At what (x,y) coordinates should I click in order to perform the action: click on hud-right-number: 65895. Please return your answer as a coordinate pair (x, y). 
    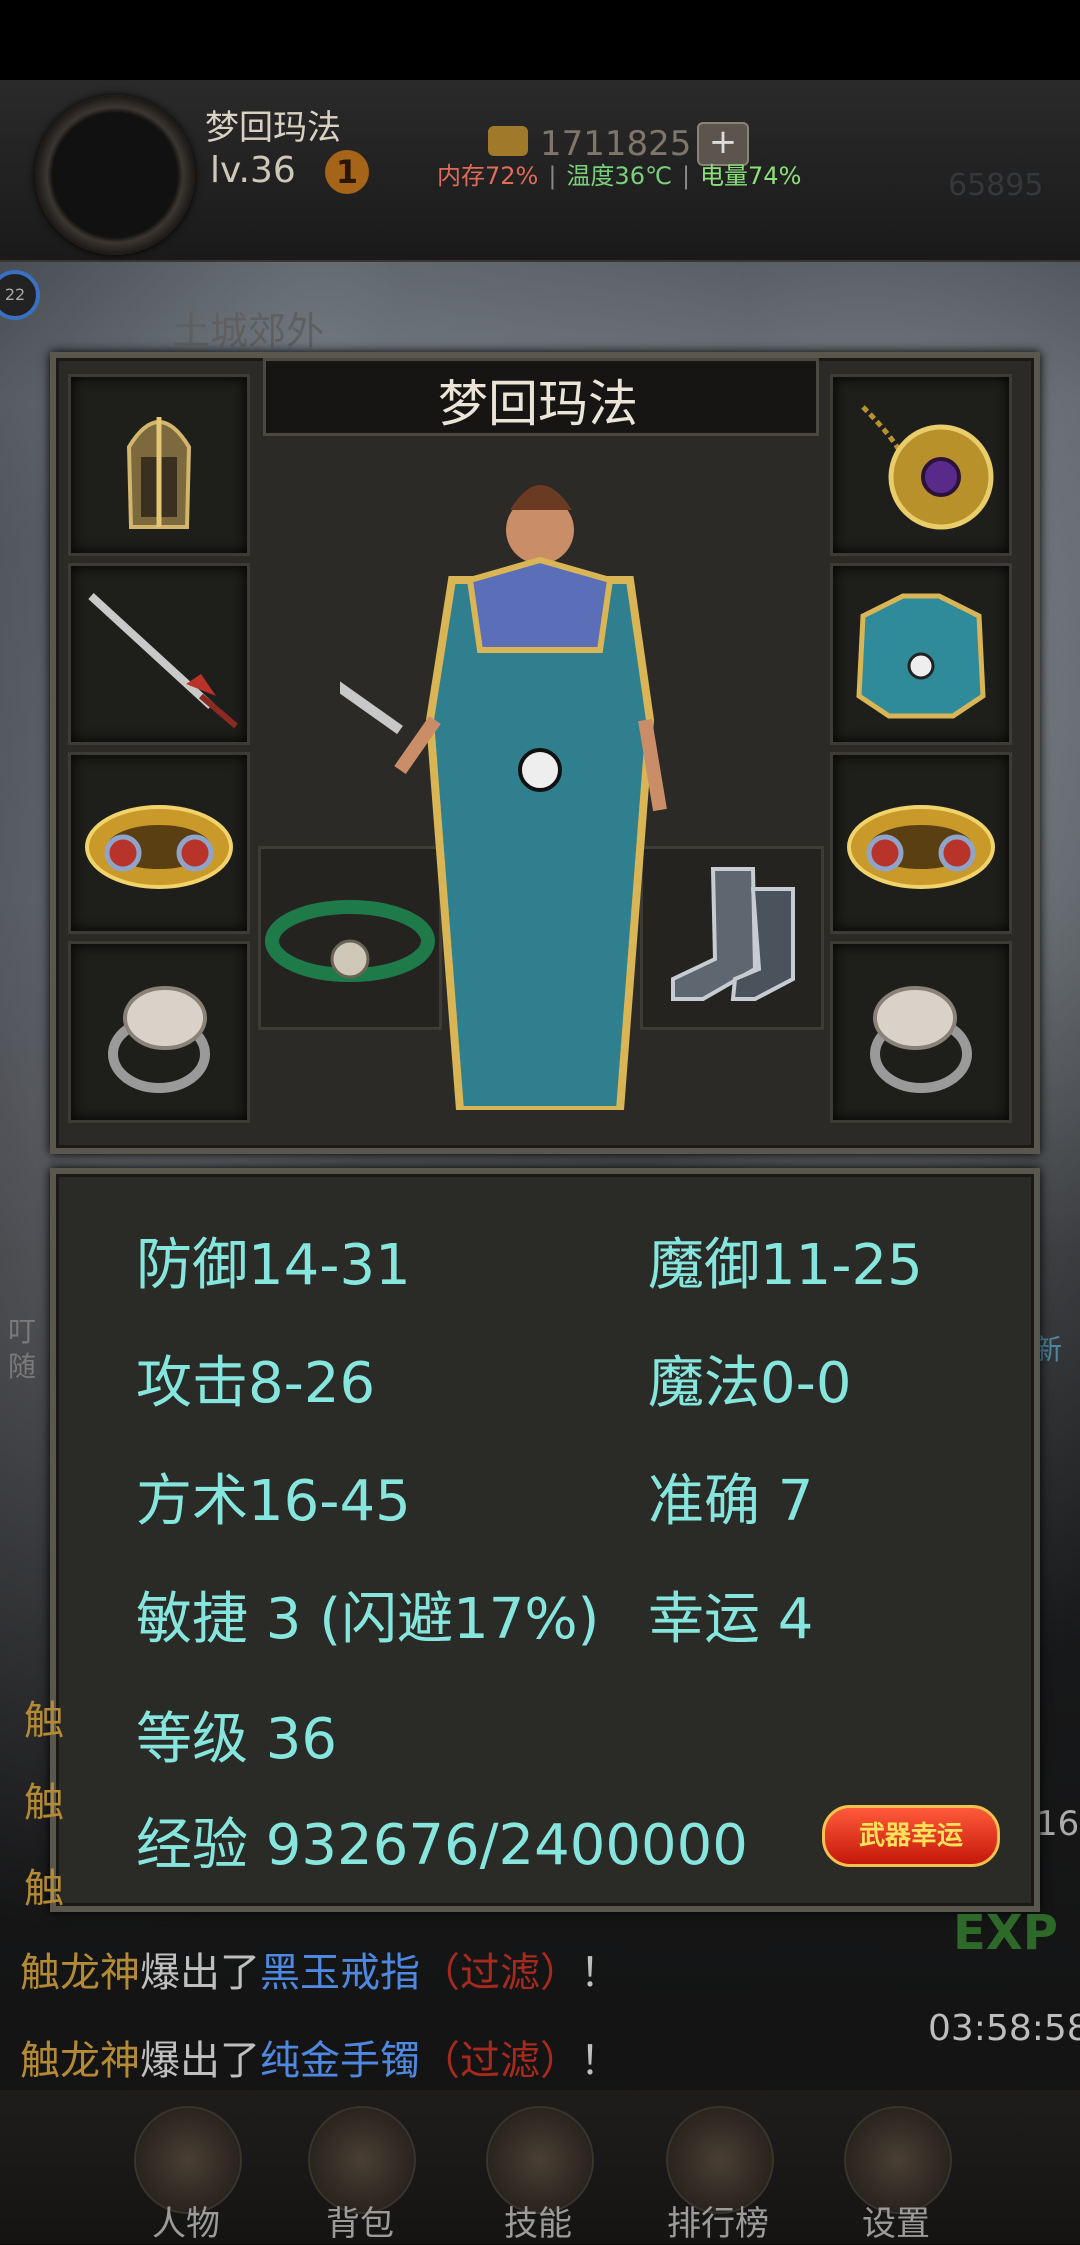
    Looking at the image, I should click on (996, 185).